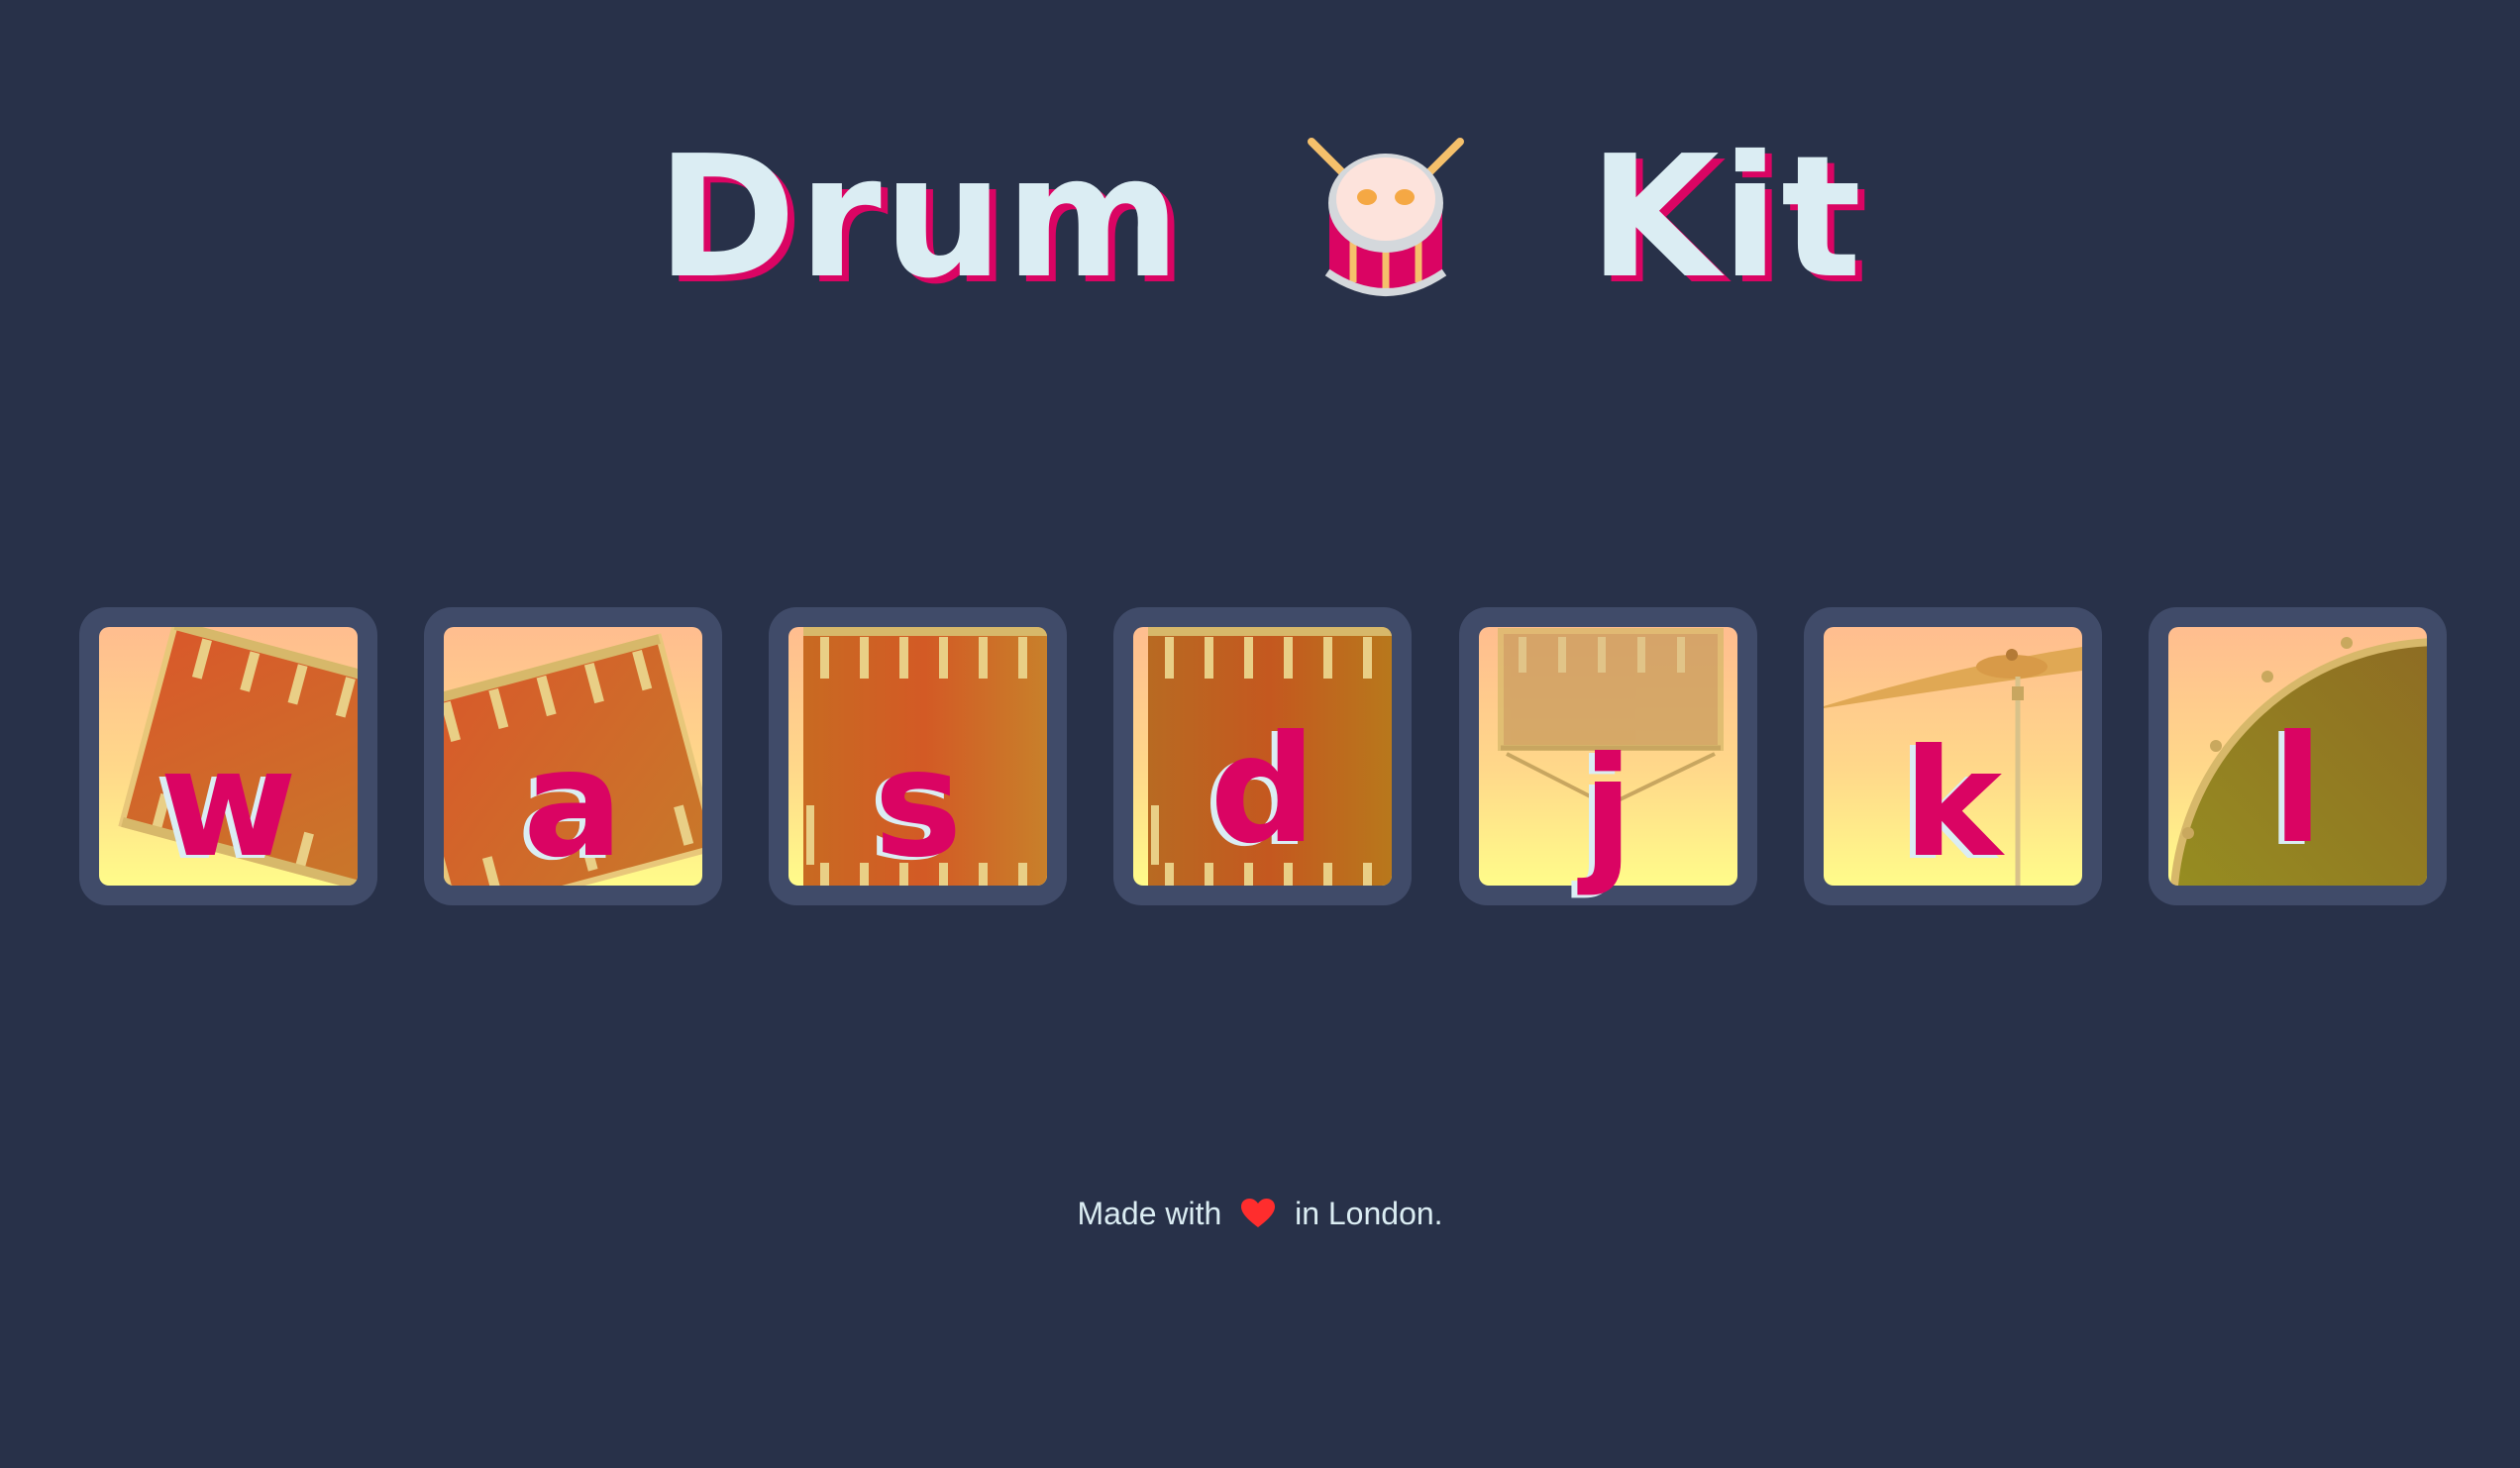 The height and width of the screenshot is (1468, 2520). I want to click on drum-key-face: w, so click(228, 757).